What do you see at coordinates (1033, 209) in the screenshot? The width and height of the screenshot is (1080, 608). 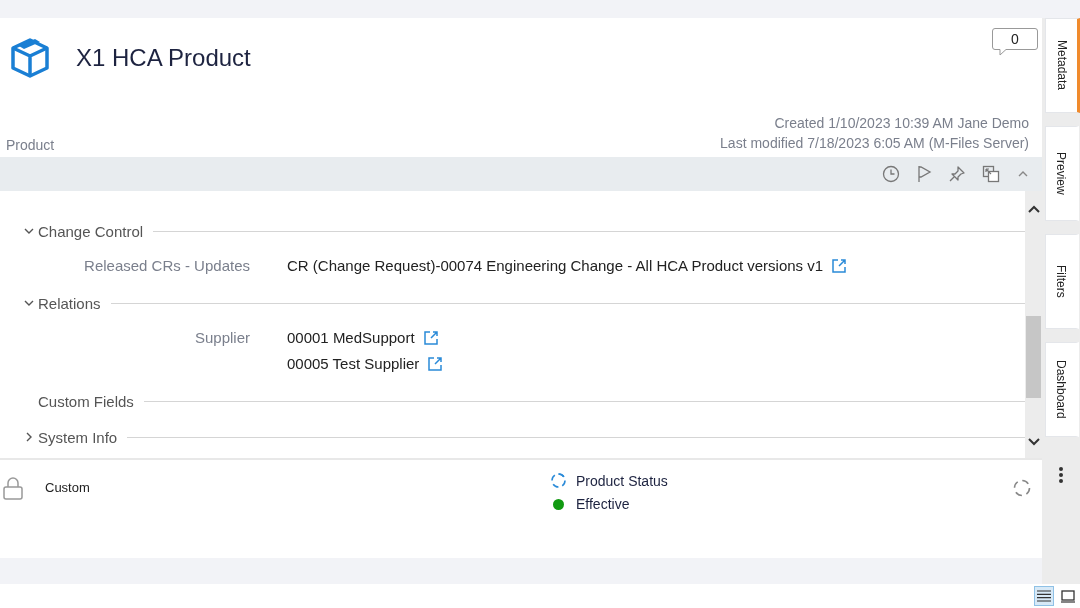 I see `scroll-up-icon` at bounding box center [1033, 209].